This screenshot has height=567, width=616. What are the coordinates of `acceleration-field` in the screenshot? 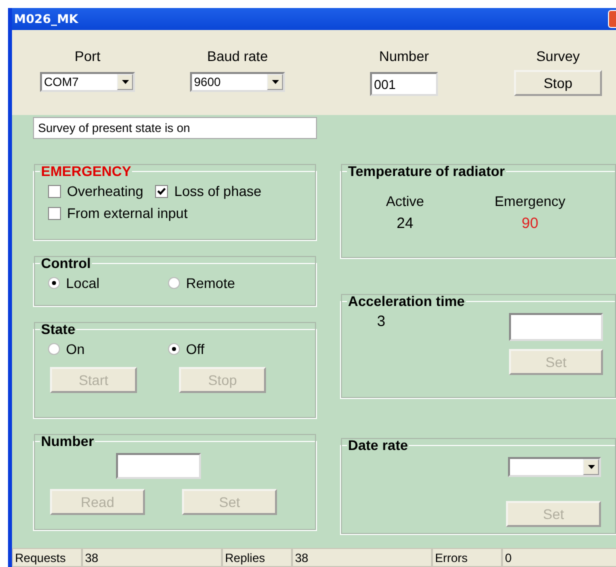 It's located at (556, 327).